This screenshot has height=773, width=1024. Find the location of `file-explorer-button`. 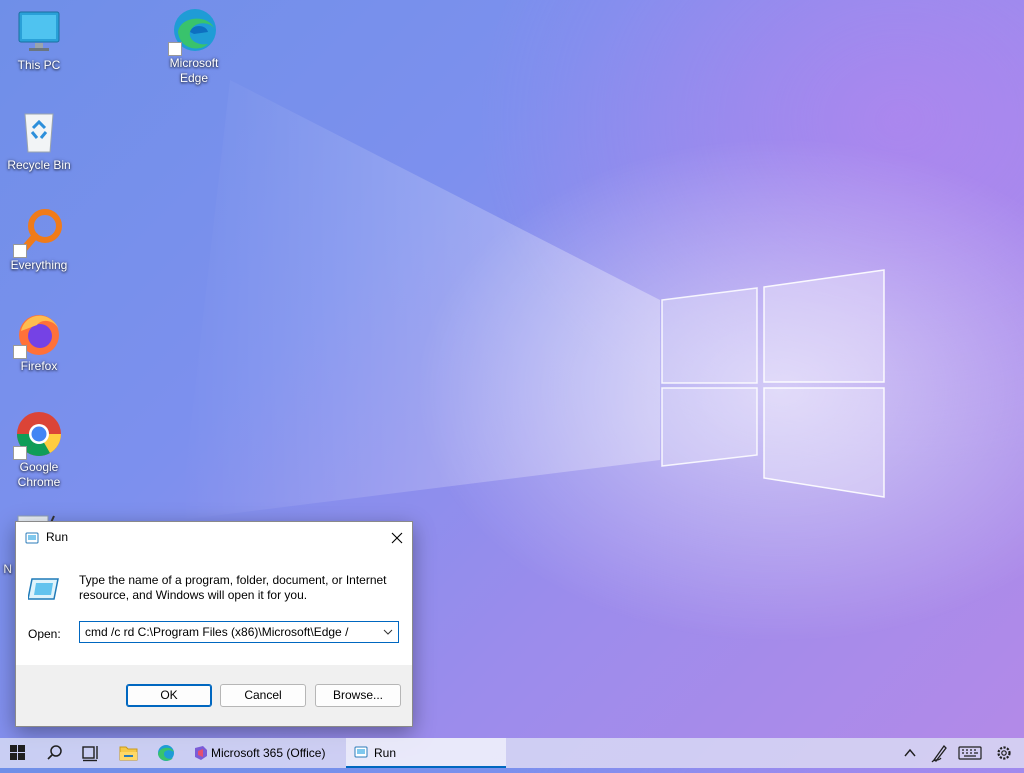

file-explorer-button is located at coordinates (128, 753).